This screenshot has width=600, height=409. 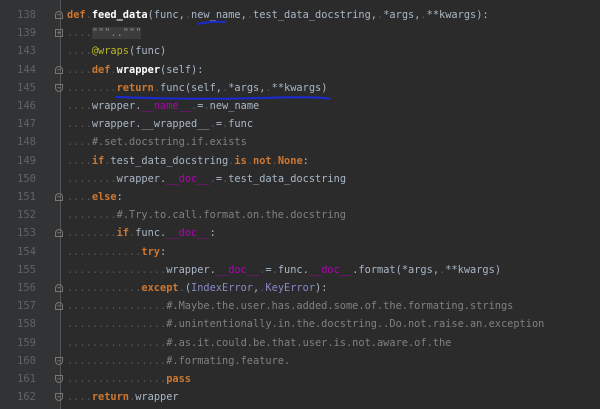 I want to click on underline-new-name, so click(x=212, y=22).